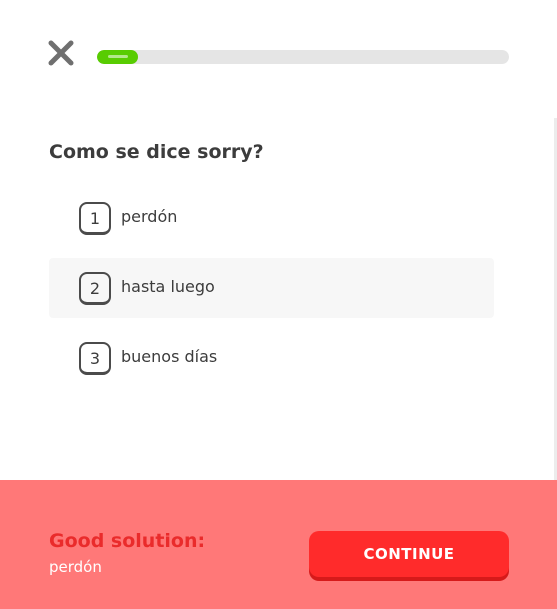 This screenshot has height=609, width=557. Describe the element at coordinates (169, 356) in the screenshot. I see `option-label: buenos días` at that location.